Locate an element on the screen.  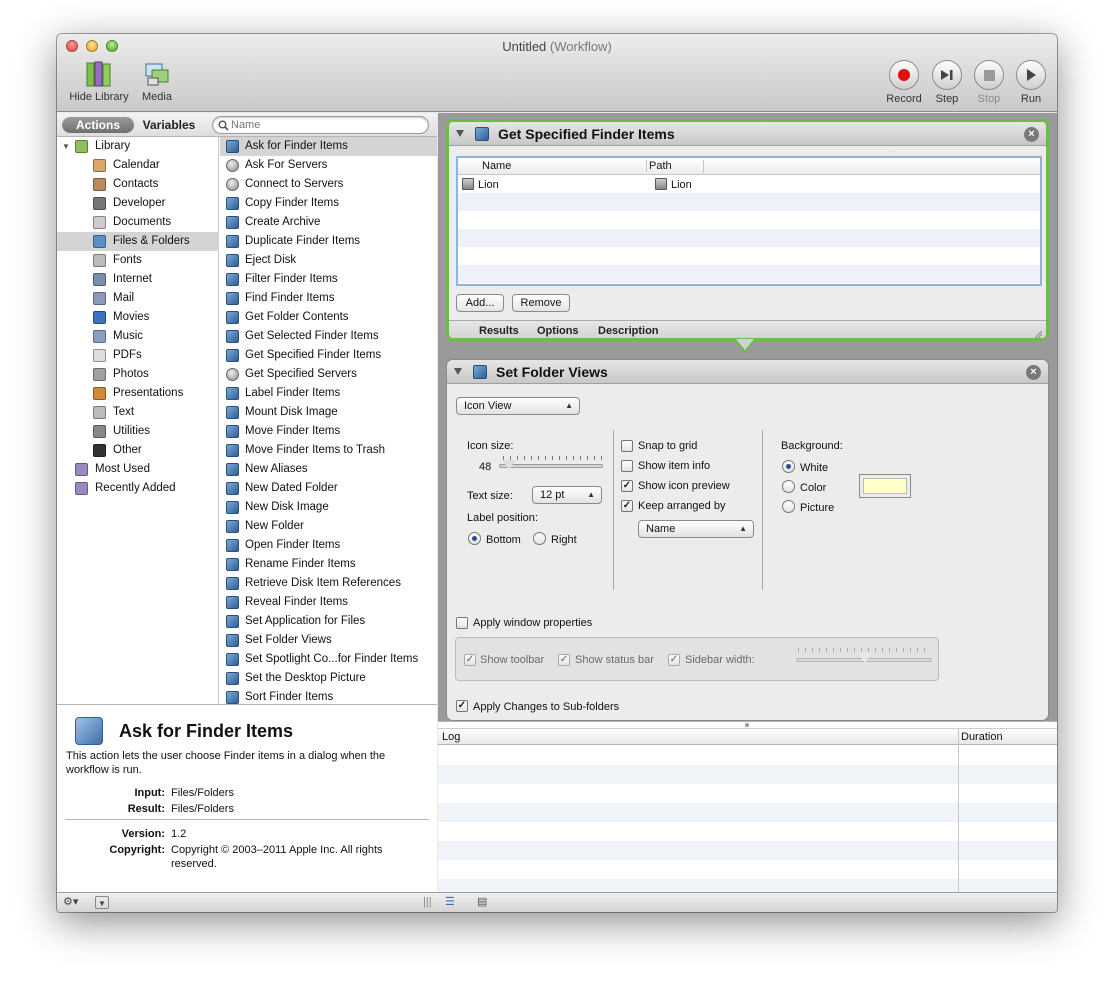
category-item: Text is located at coordinates (138, 412).